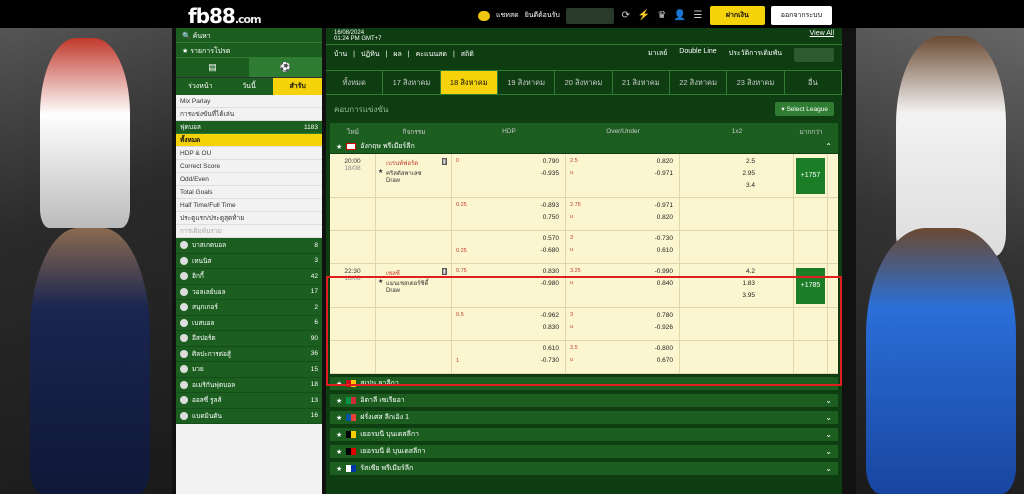 This screenshot has width=1024, height=494. I want to click on filter-stats: สถิติ, so click(467, 54).